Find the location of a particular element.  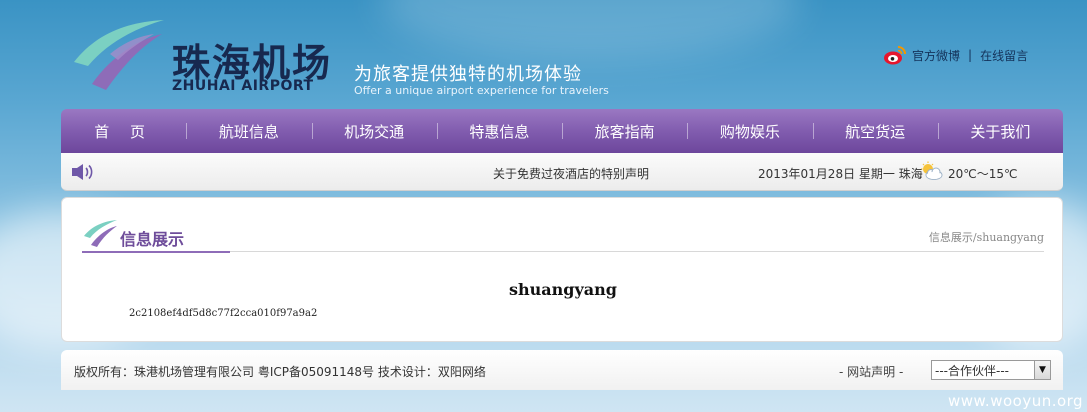

message-link: 在线留言 is located at coordinates (1004, 55).